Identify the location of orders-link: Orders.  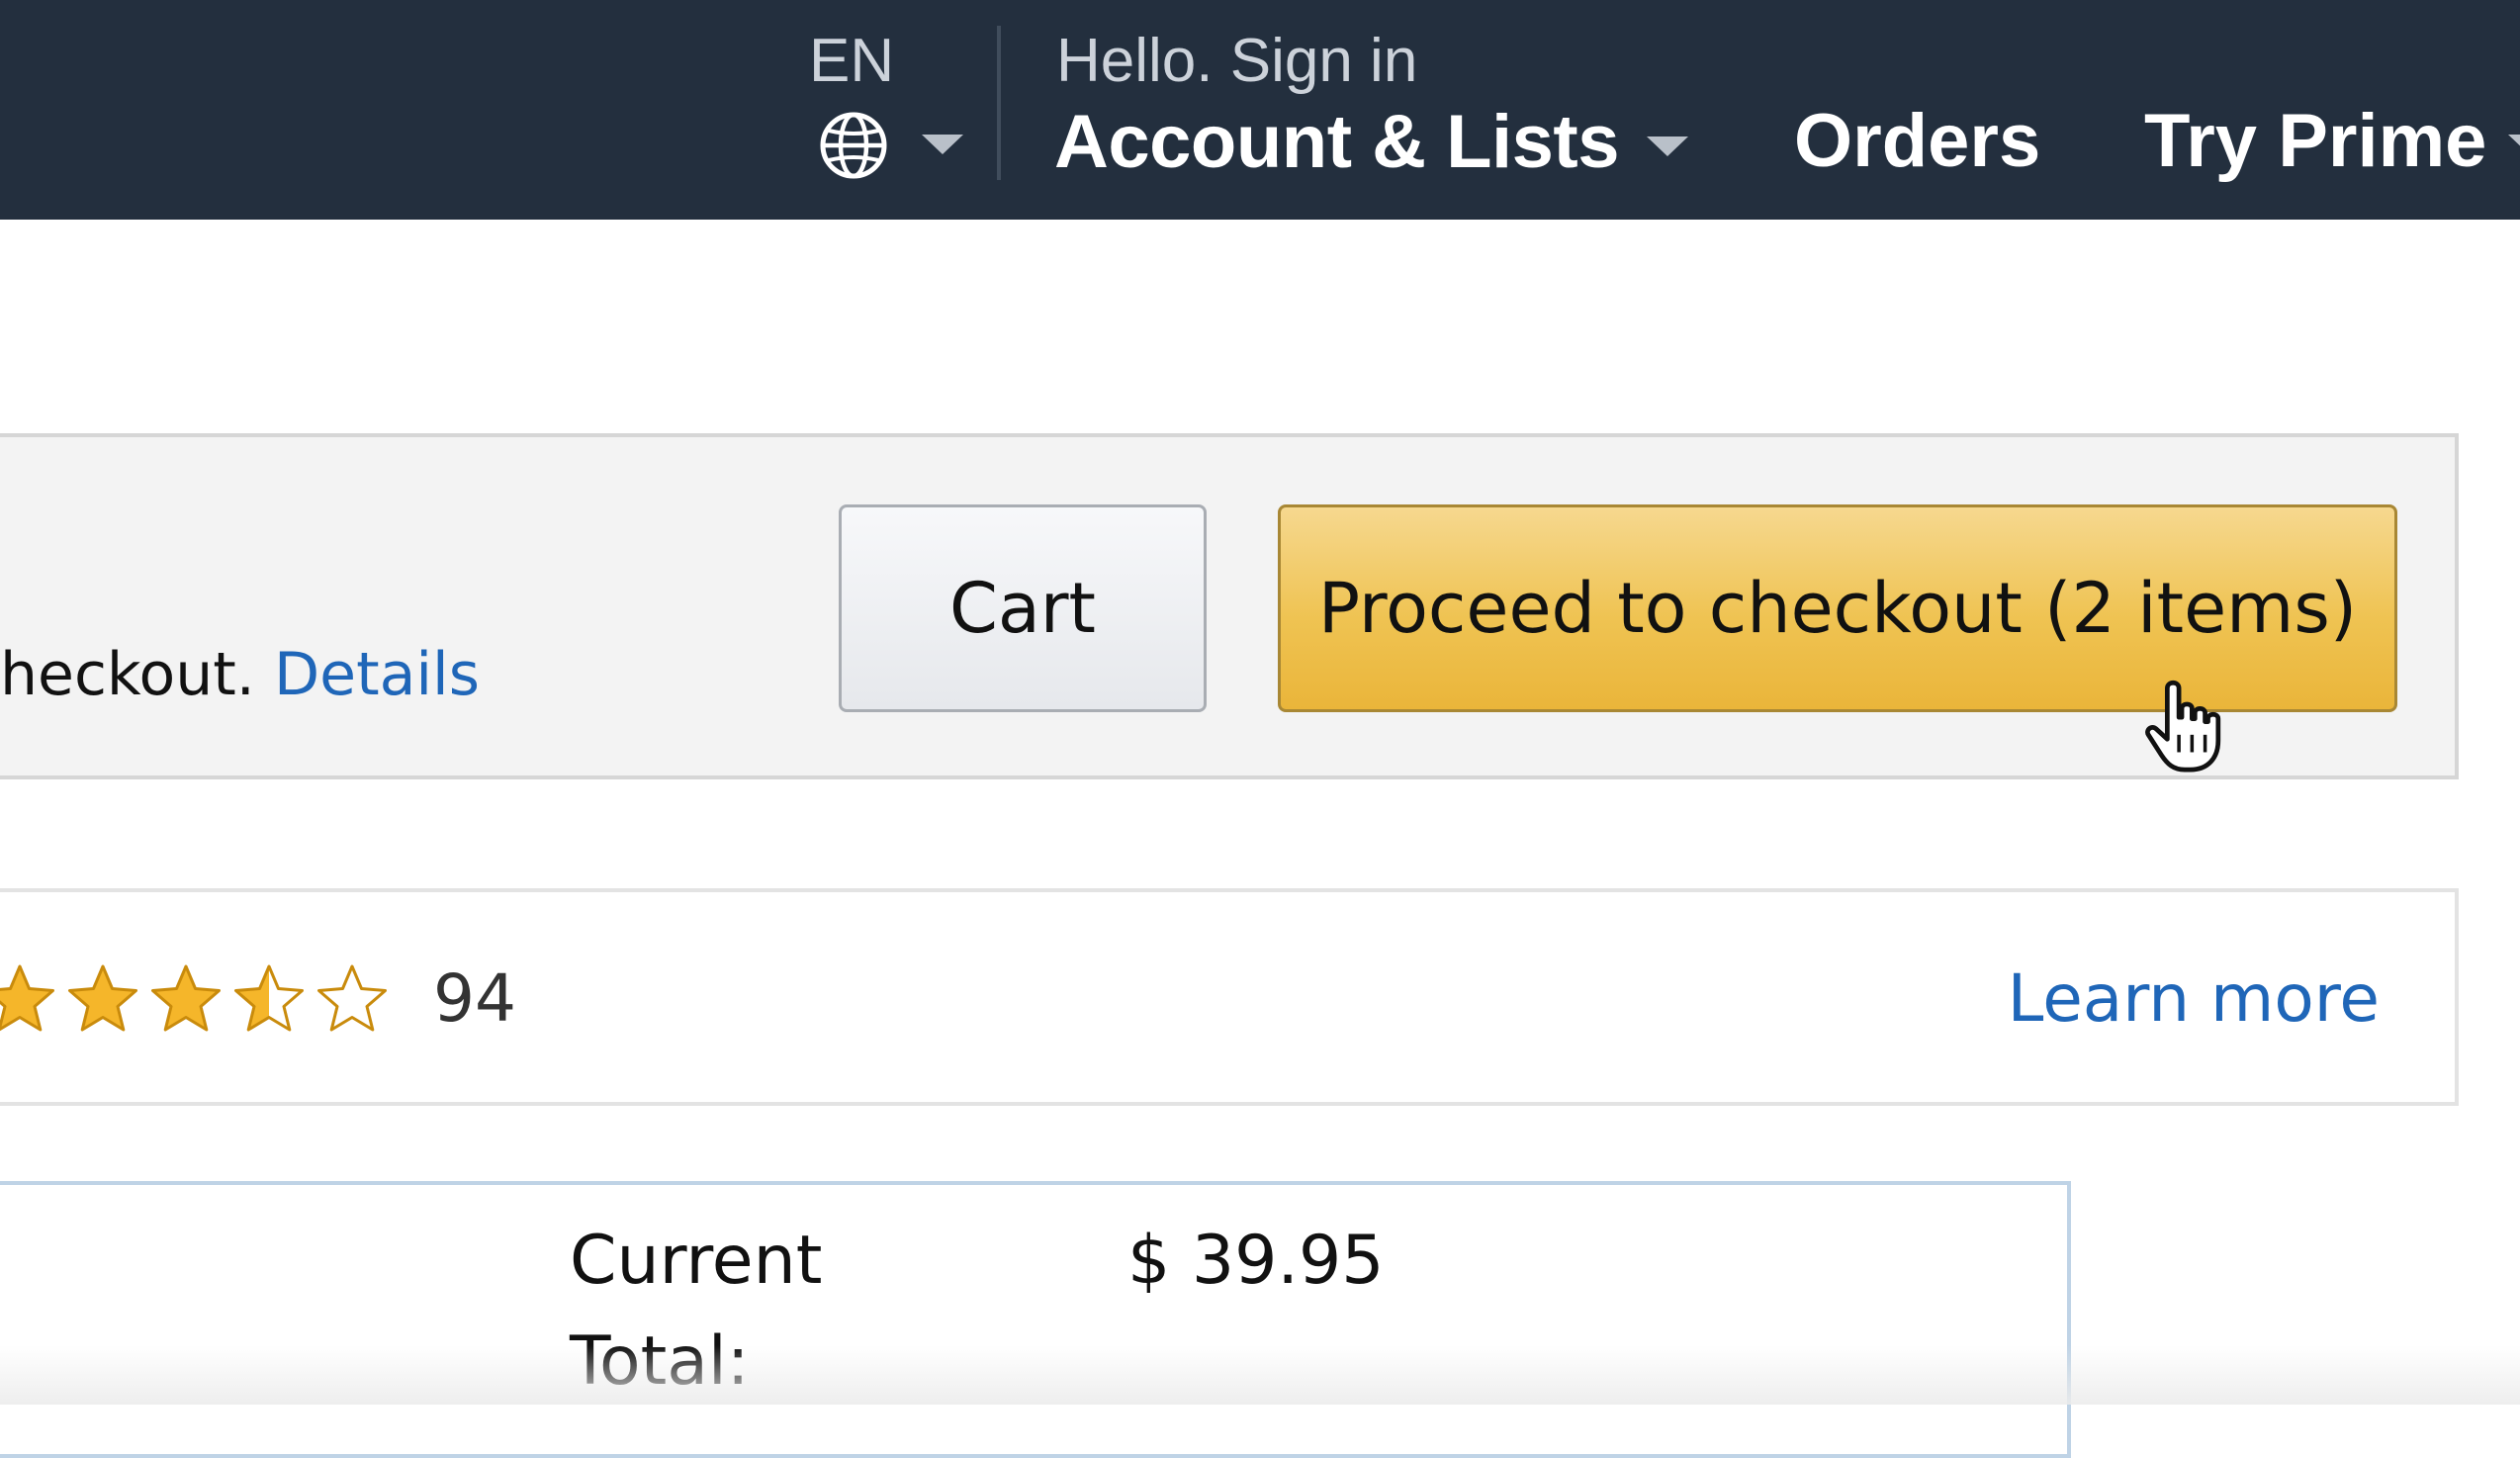
(1917, 142).